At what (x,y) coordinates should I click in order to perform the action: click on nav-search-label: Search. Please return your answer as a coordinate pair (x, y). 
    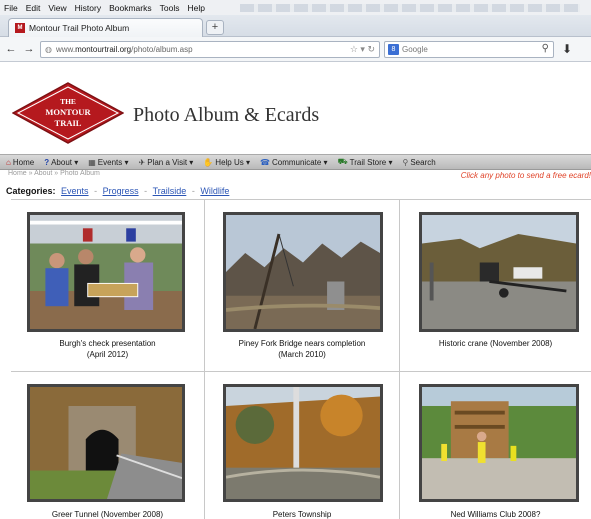
    Looking at the image, I should click on (423, 162).